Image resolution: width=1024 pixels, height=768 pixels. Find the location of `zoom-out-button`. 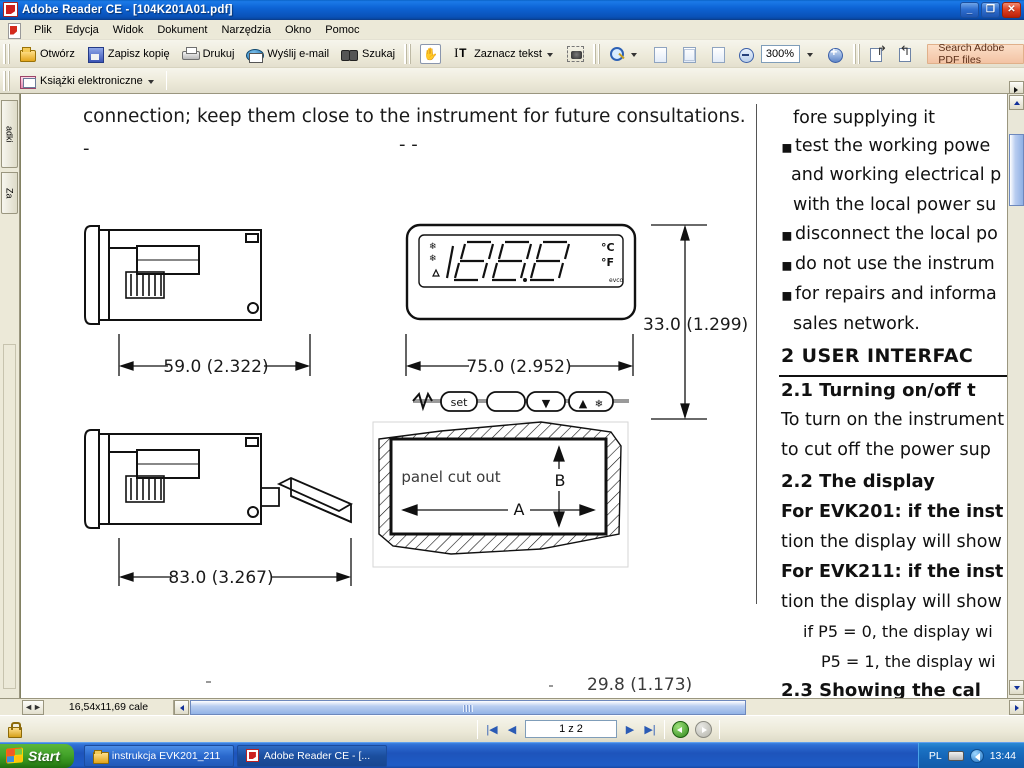

zoom-out-button is located at coordinates (746, 54).